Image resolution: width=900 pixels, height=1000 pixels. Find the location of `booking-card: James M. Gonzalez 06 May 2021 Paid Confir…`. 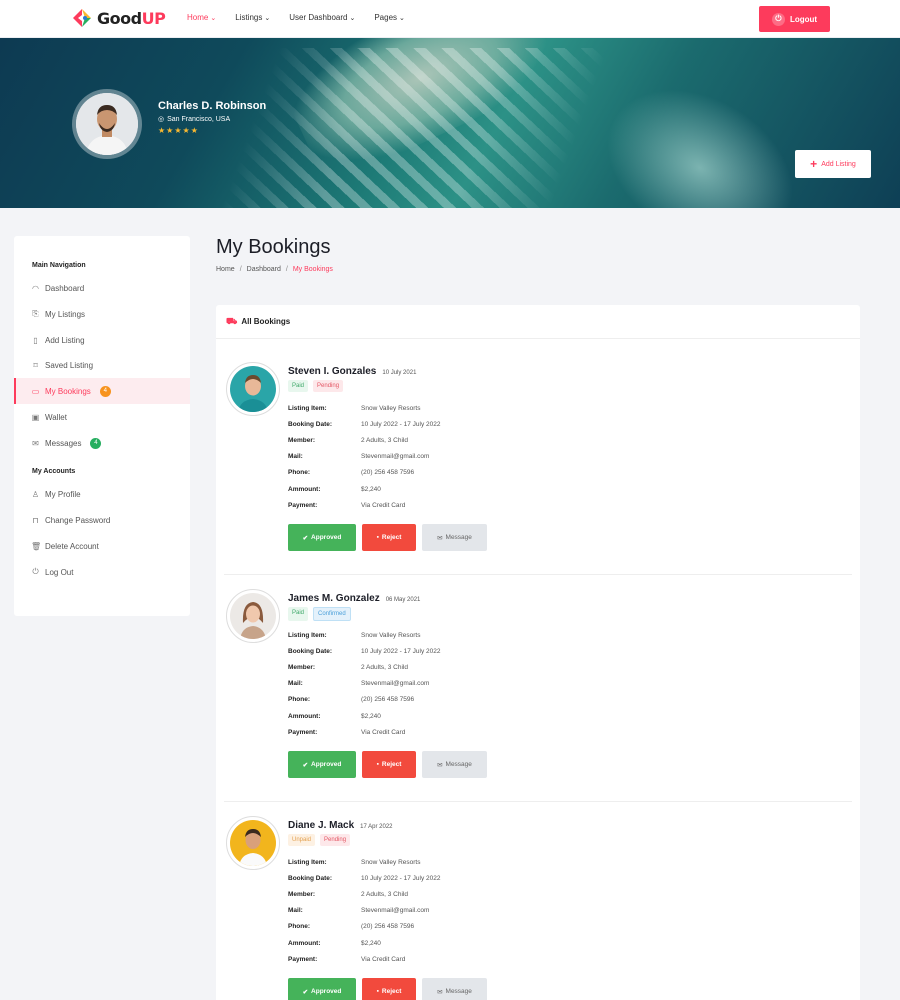

booking-card: James M. Gonzalez 06 May 2021 Paid Confir… is located at coordinates (538, 695).